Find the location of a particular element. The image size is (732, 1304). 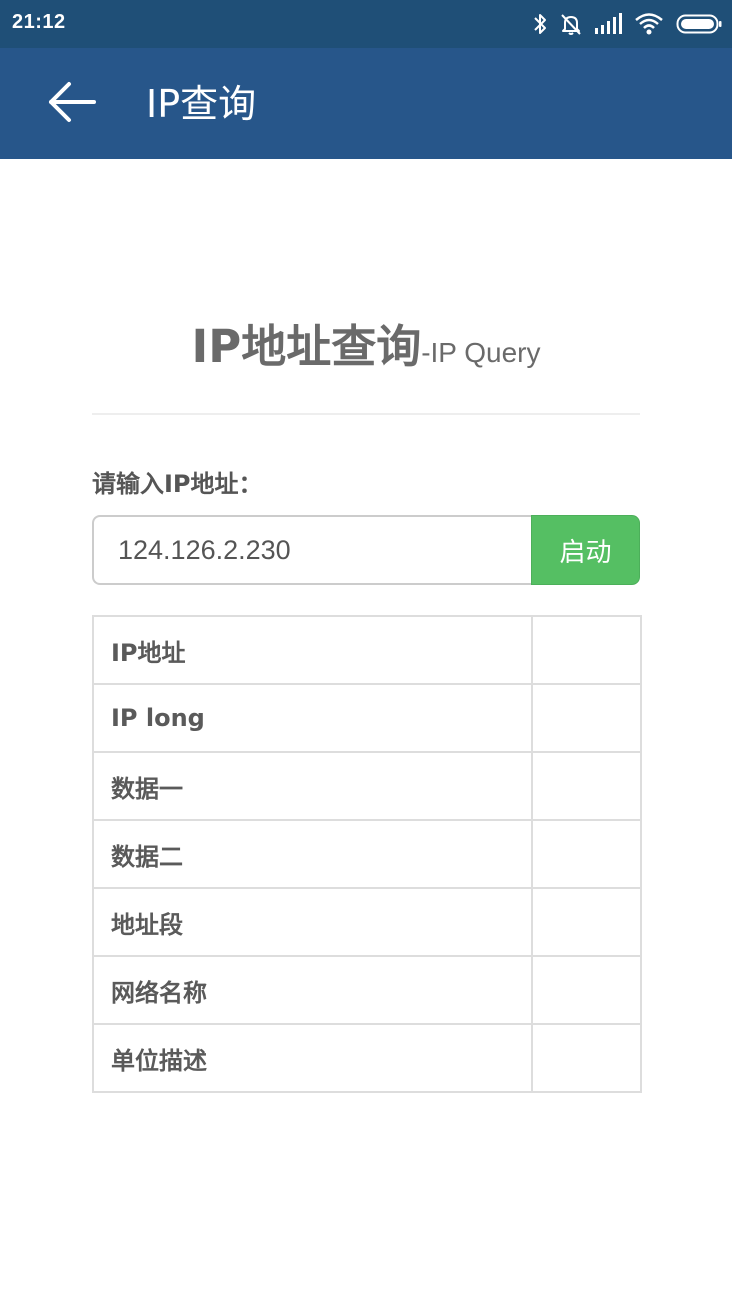

row-value-network-name is located at coordinates (586, 990).